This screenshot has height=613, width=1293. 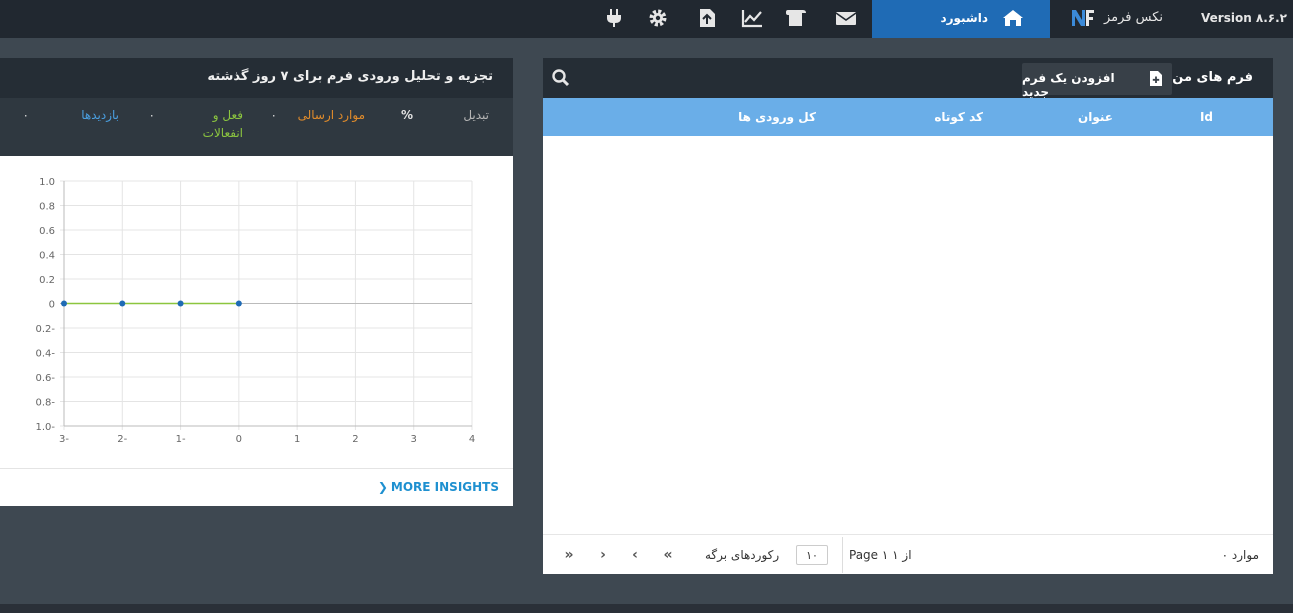 I want to click on legend-visits-label: بازدیدها, so click(x=100, y=115).